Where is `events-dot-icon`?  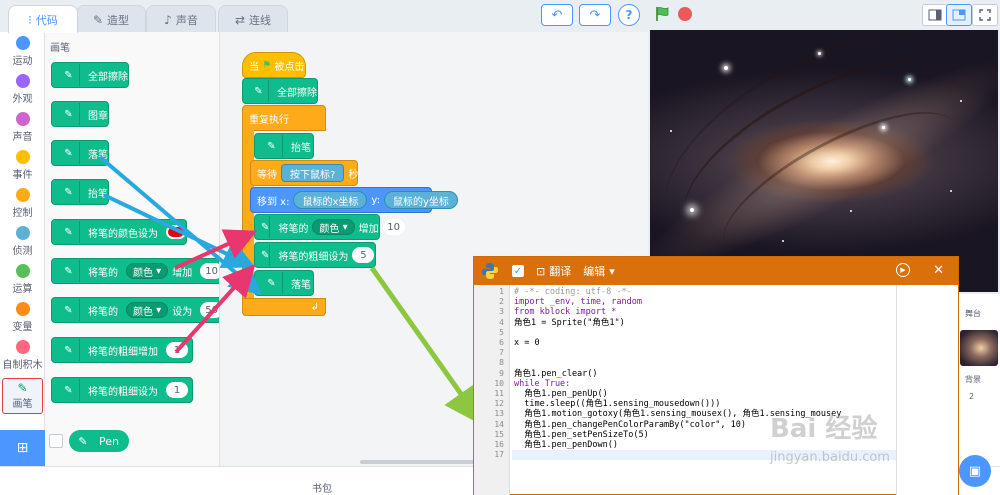
events-dot-icon is located at coordinates (22, 157).